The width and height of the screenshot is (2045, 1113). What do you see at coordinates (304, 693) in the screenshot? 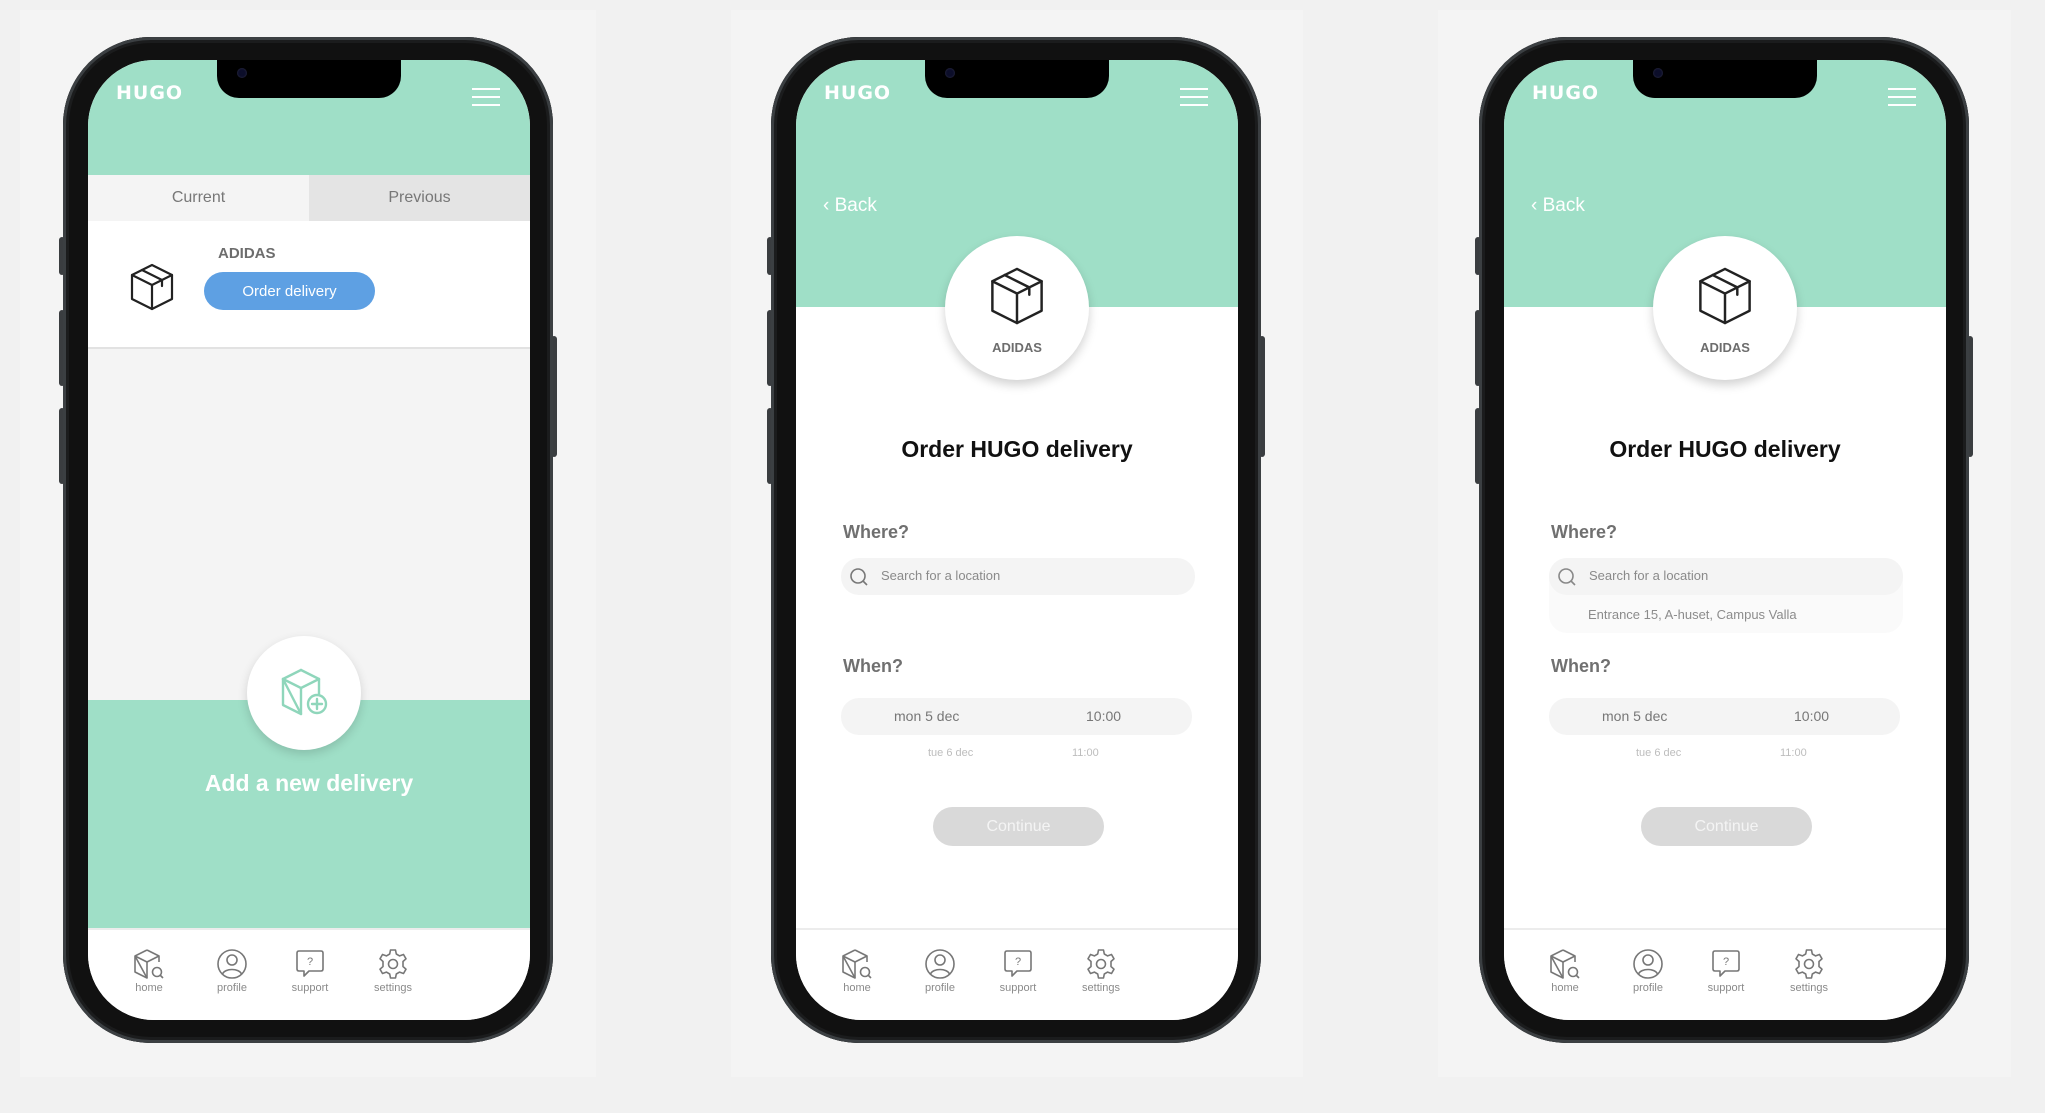
I see `add-delivery-button` at bounding box center [304, 693].